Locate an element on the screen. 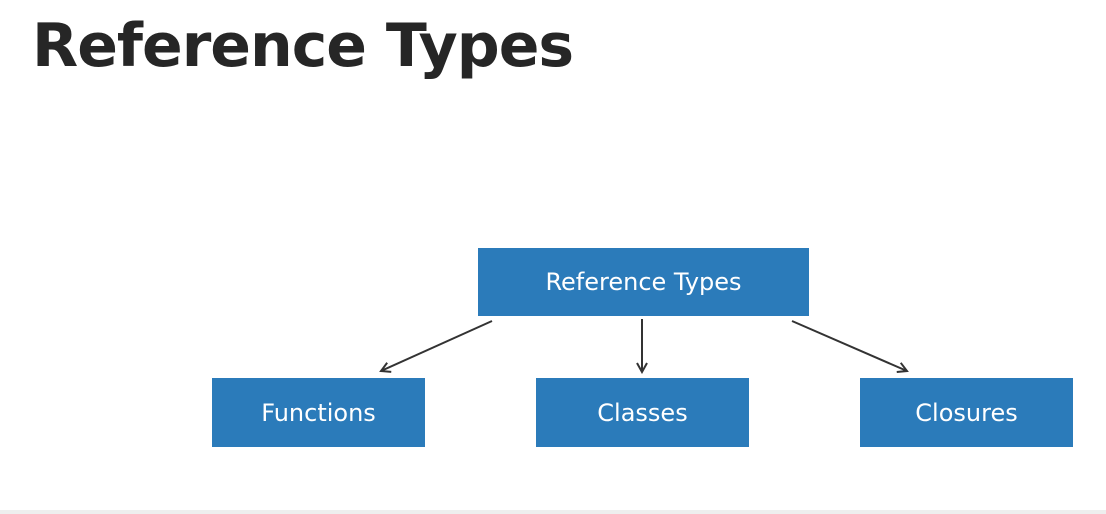 Image resolution: width=1106 pixels, height=514 pixels. node-label: Classes is located at coordinates (642, 412).